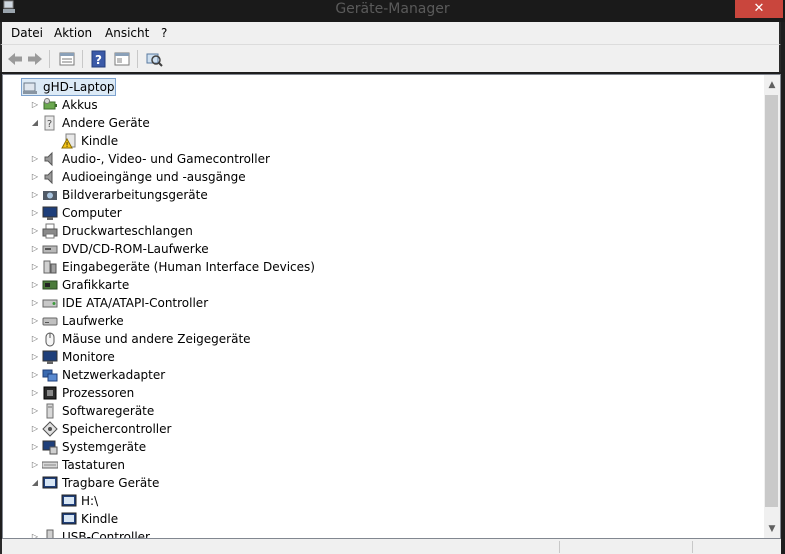 This screenshot has height=554, width=785. What do you see at coordinates (383, 285) in the screenshot?
I see `tree-item: ▷ Grafikkarte` at bounding box center [383, 285].